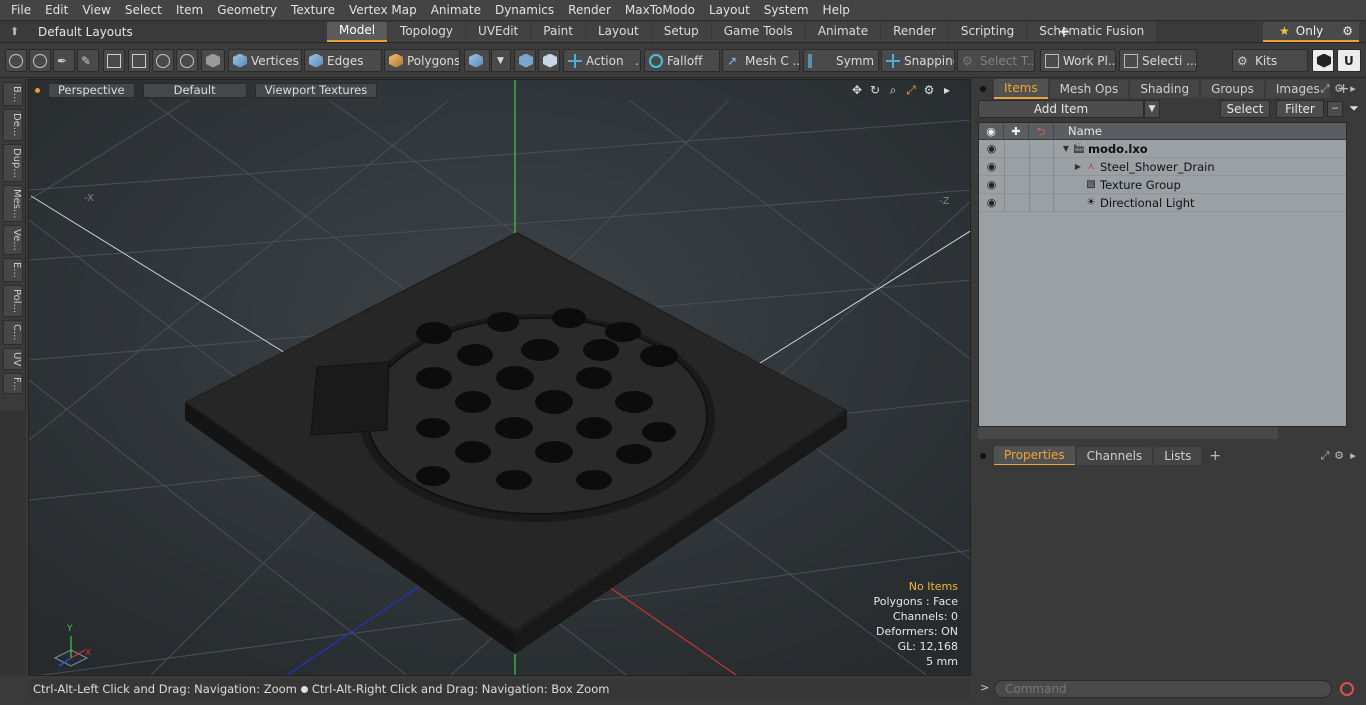  I want to click on gear-icon: ⚙, so click(1347, 31).